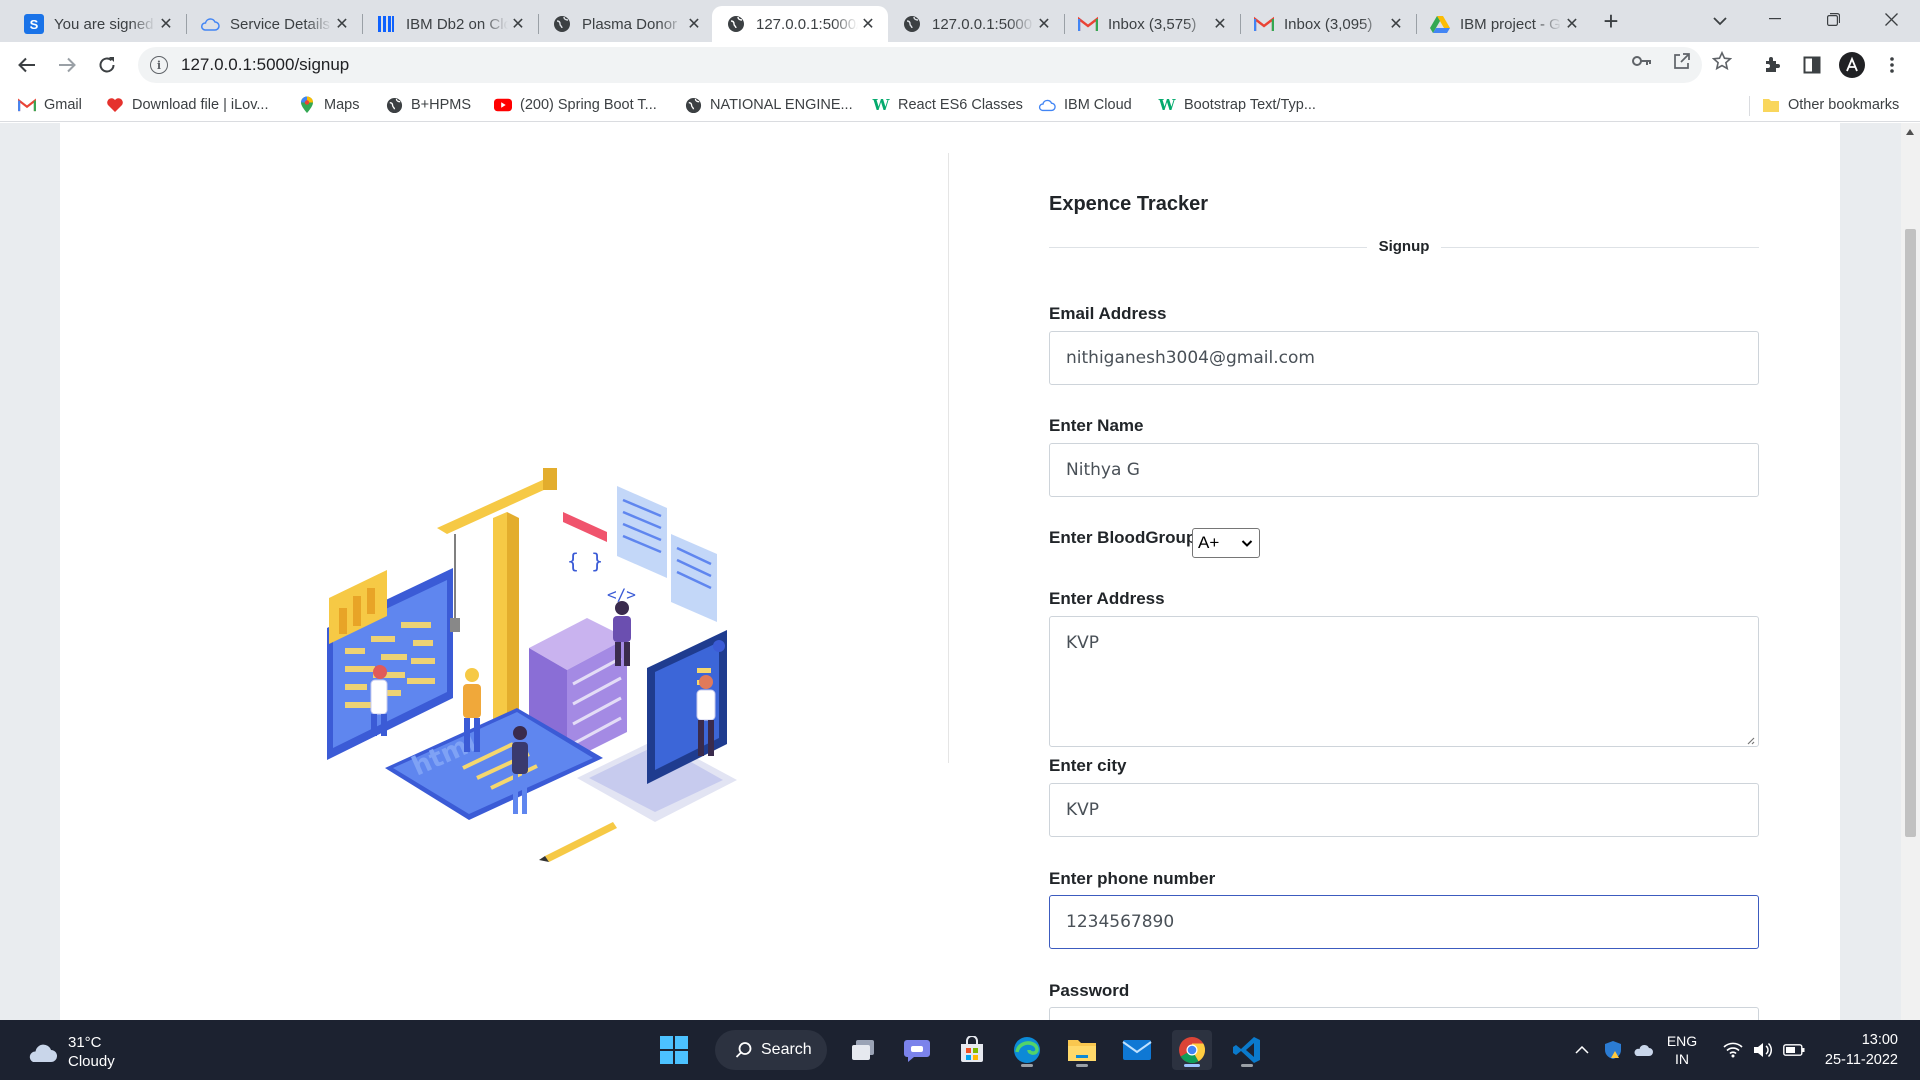  I want to click on bloodgroup-select: A+, so click(1226, 543).